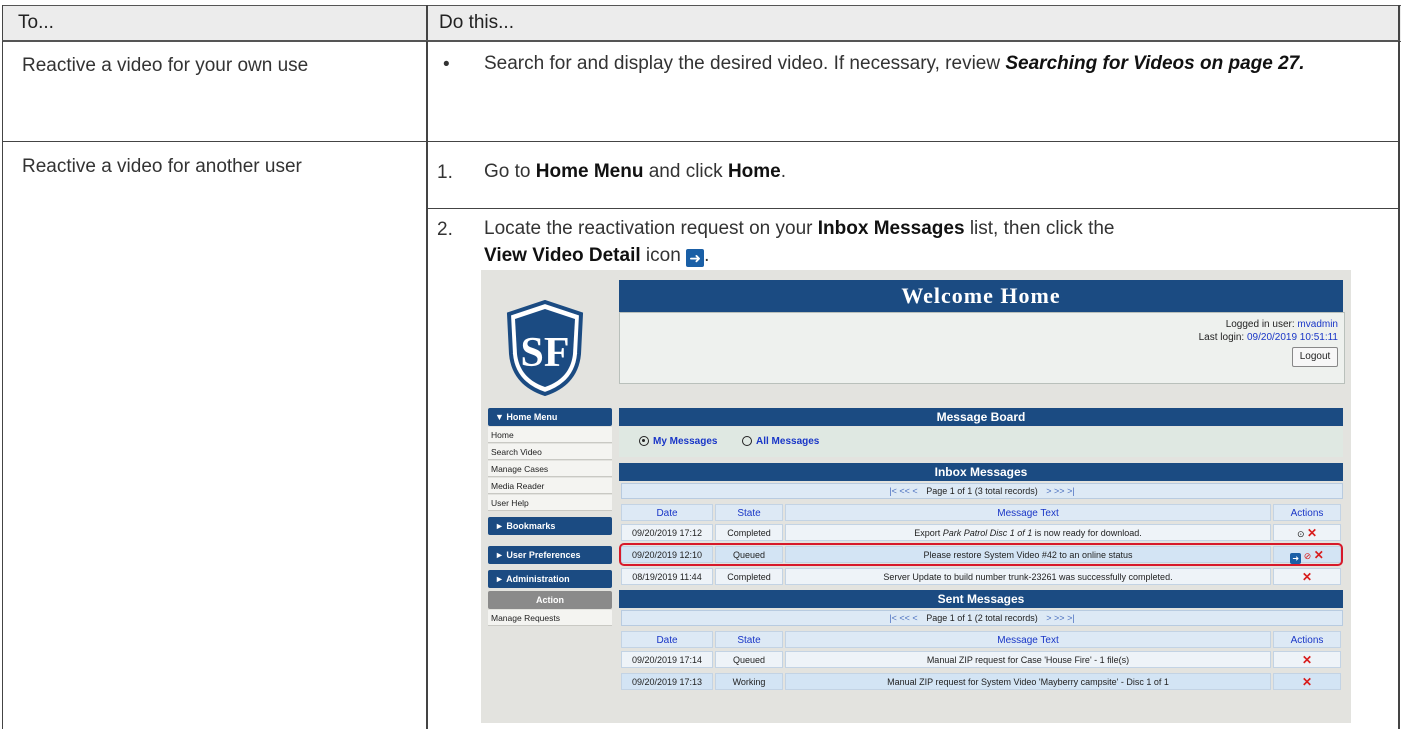 This screenshot has width=1401, height=729. I want to click on menu-item-user-help: User Help, so click(550, 503).